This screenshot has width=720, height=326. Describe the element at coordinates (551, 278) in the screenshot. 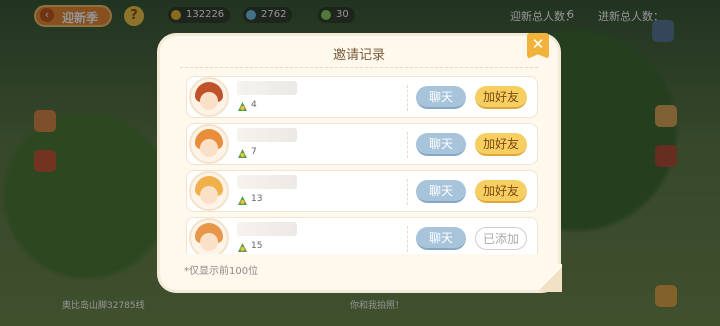

I see `page-curl-decoration` at that location.